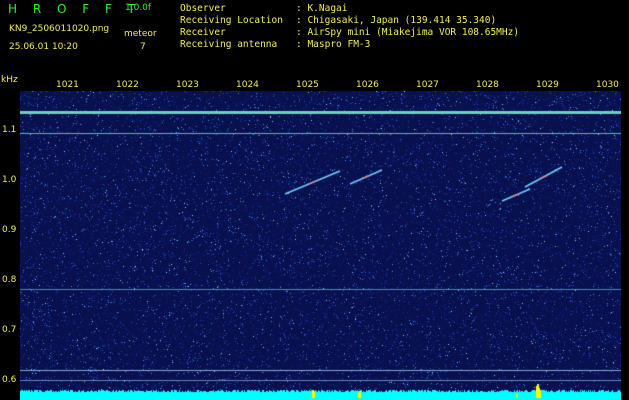 This screenshot has height=400, width=629. Describe the element at coordinates (9, 330) in the screenshot. I see `y-tick: 0.7` at that location.